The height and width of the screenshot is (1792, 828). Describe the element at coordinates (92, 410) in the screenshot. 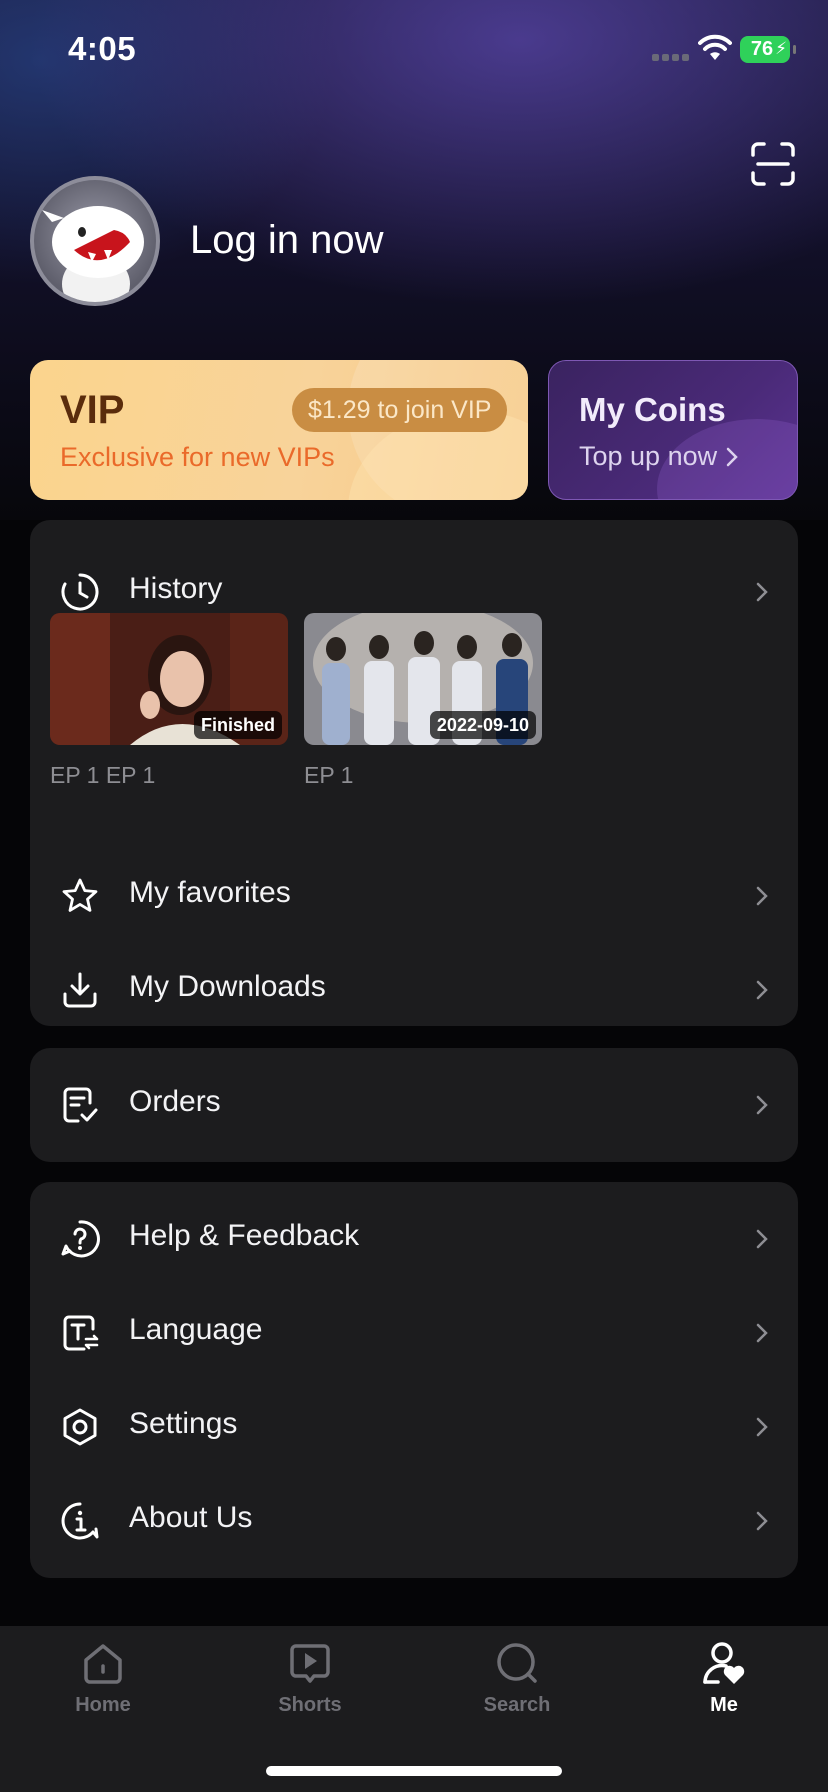

I see `vip-title: VIP` at that location.